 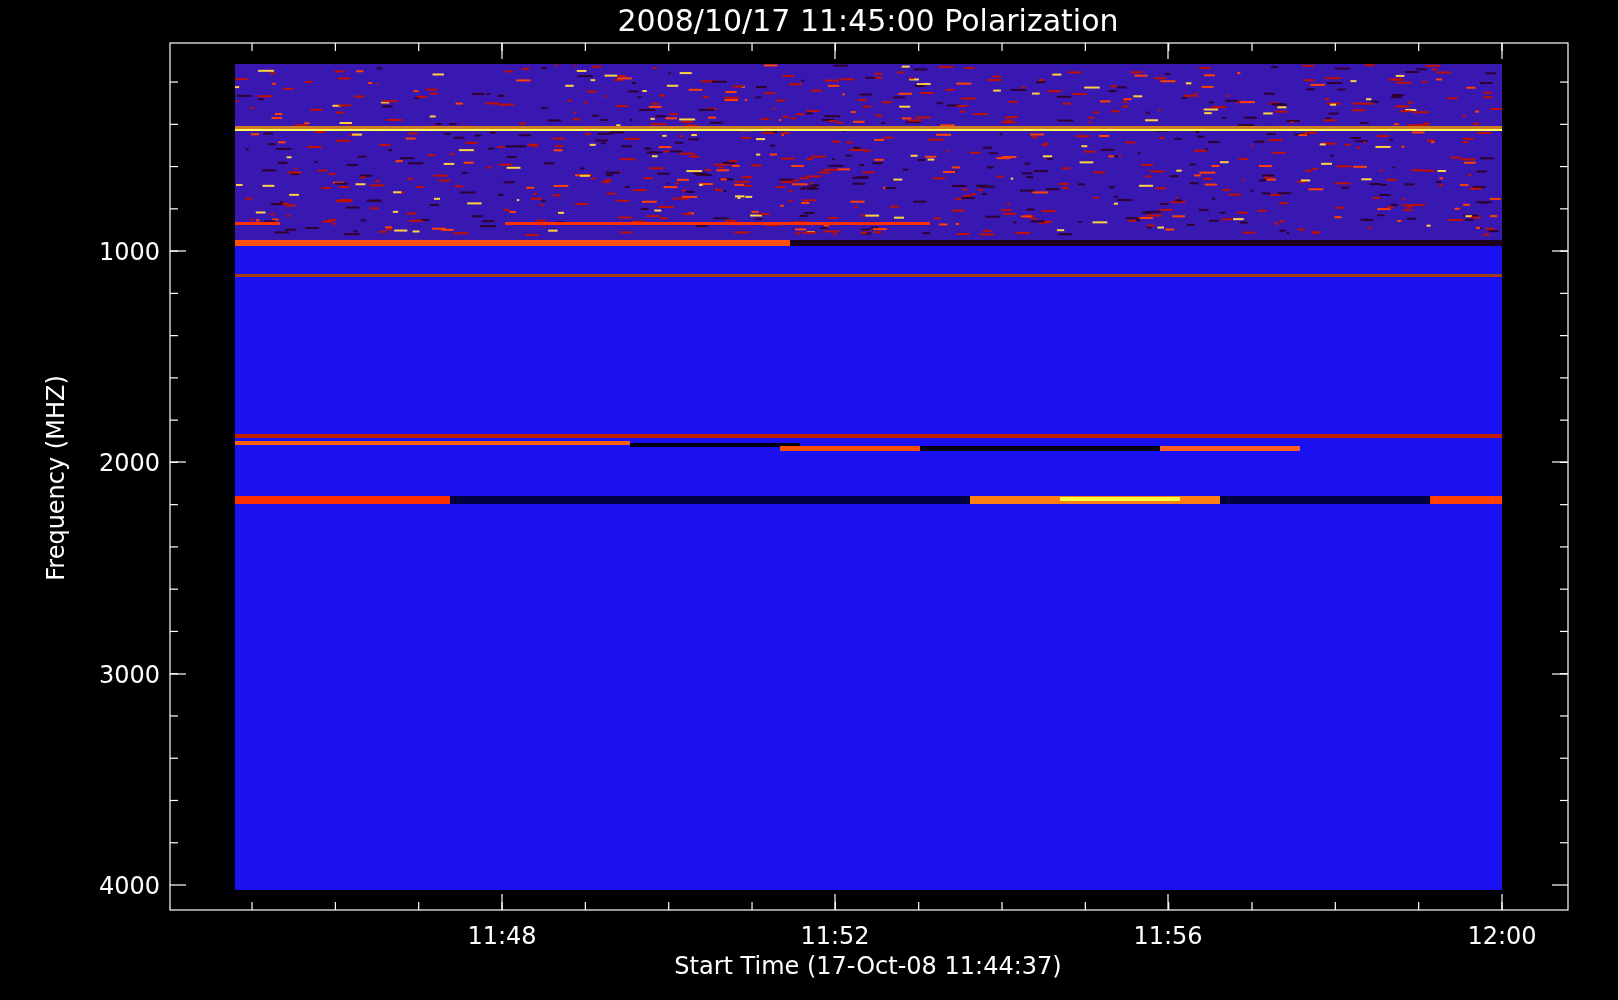 I want to click on y-tick-label: 1000, so click(x=129, y=252).